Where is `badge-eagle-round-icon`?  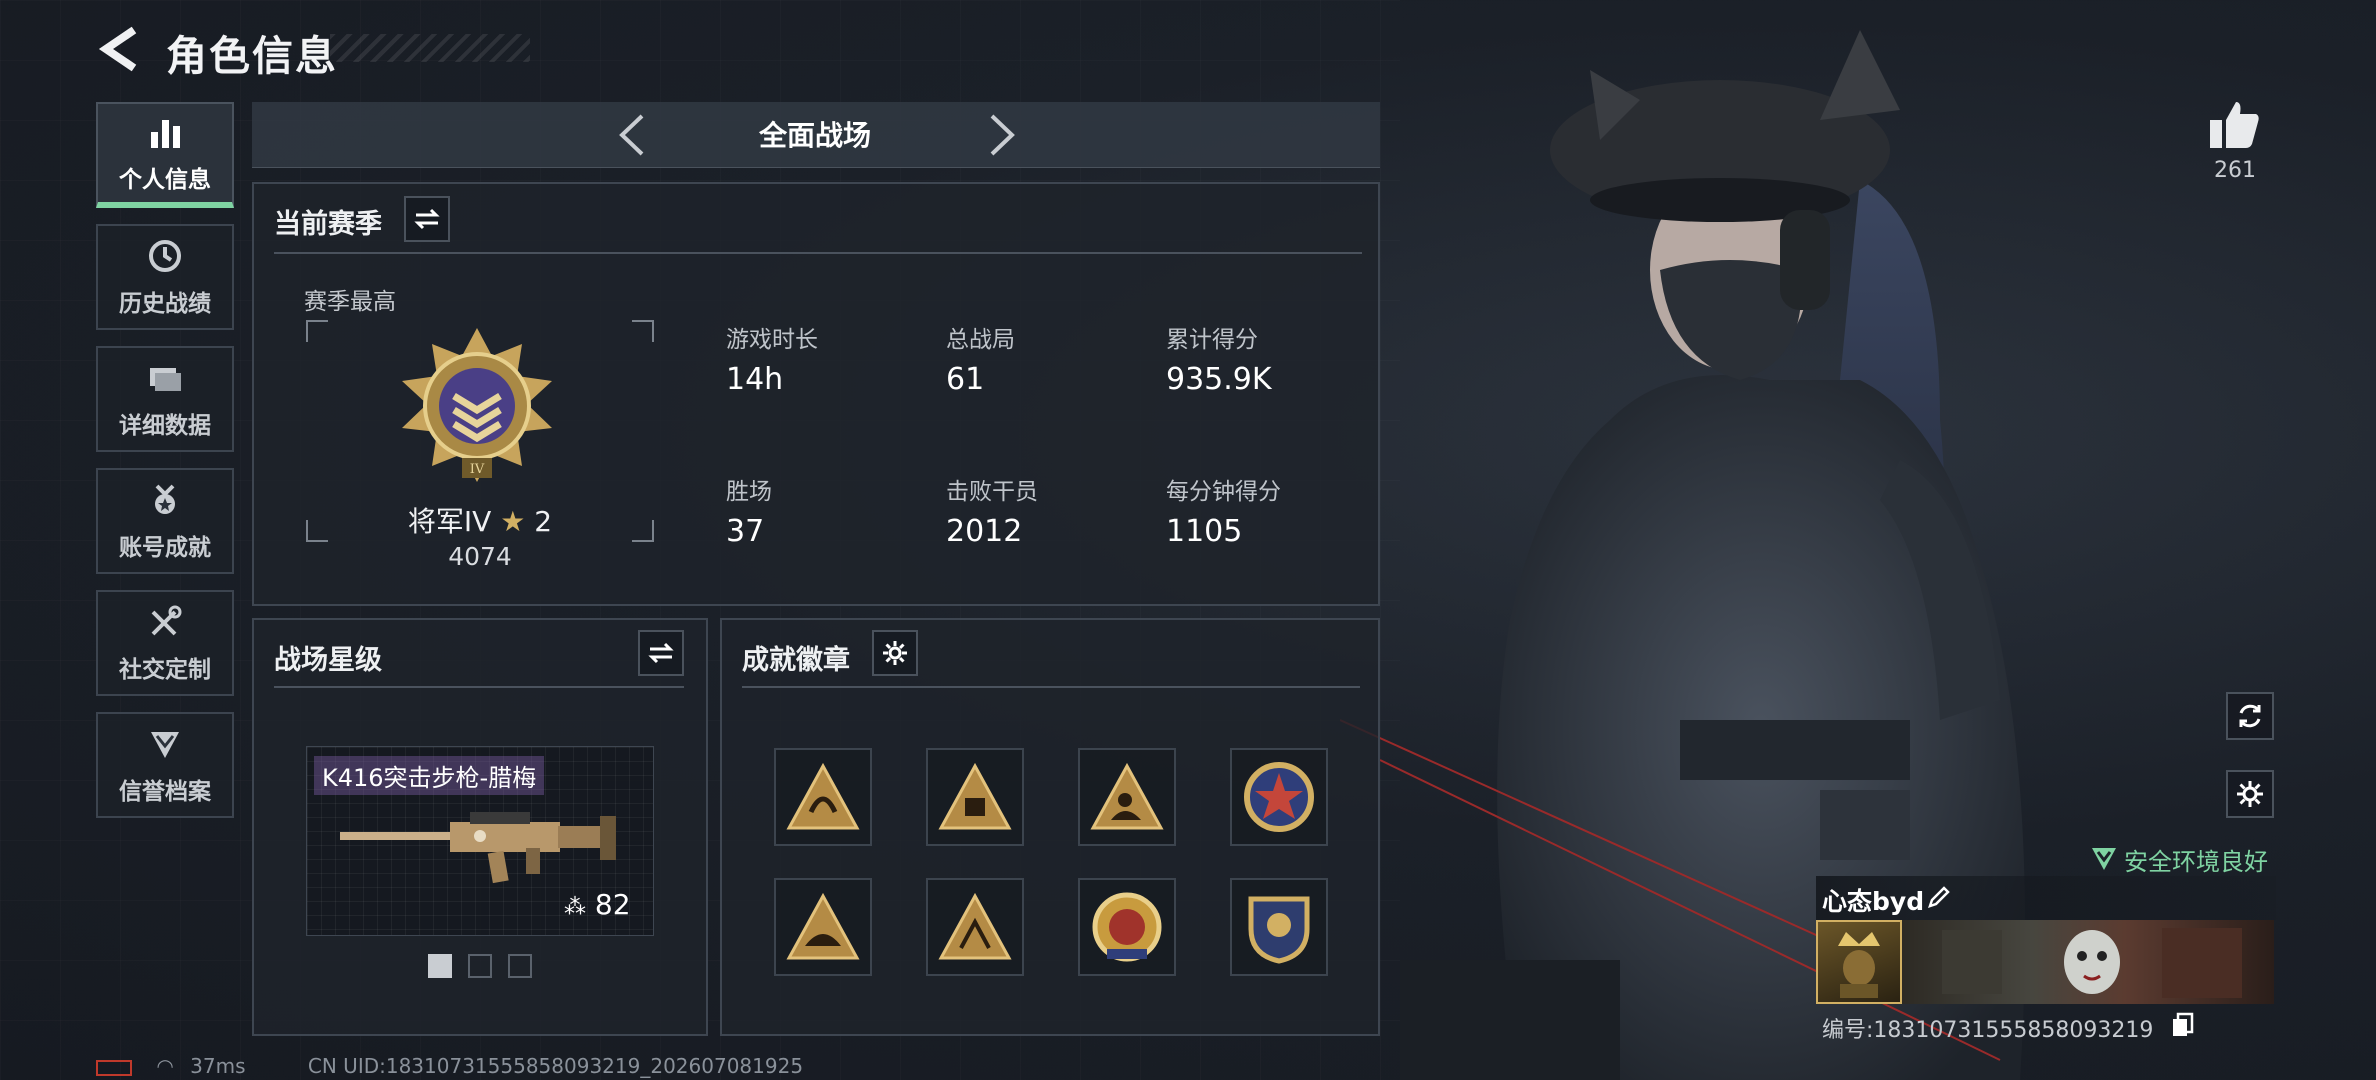
badge-eagle-round-icon is located at coordinates (1127, 927).